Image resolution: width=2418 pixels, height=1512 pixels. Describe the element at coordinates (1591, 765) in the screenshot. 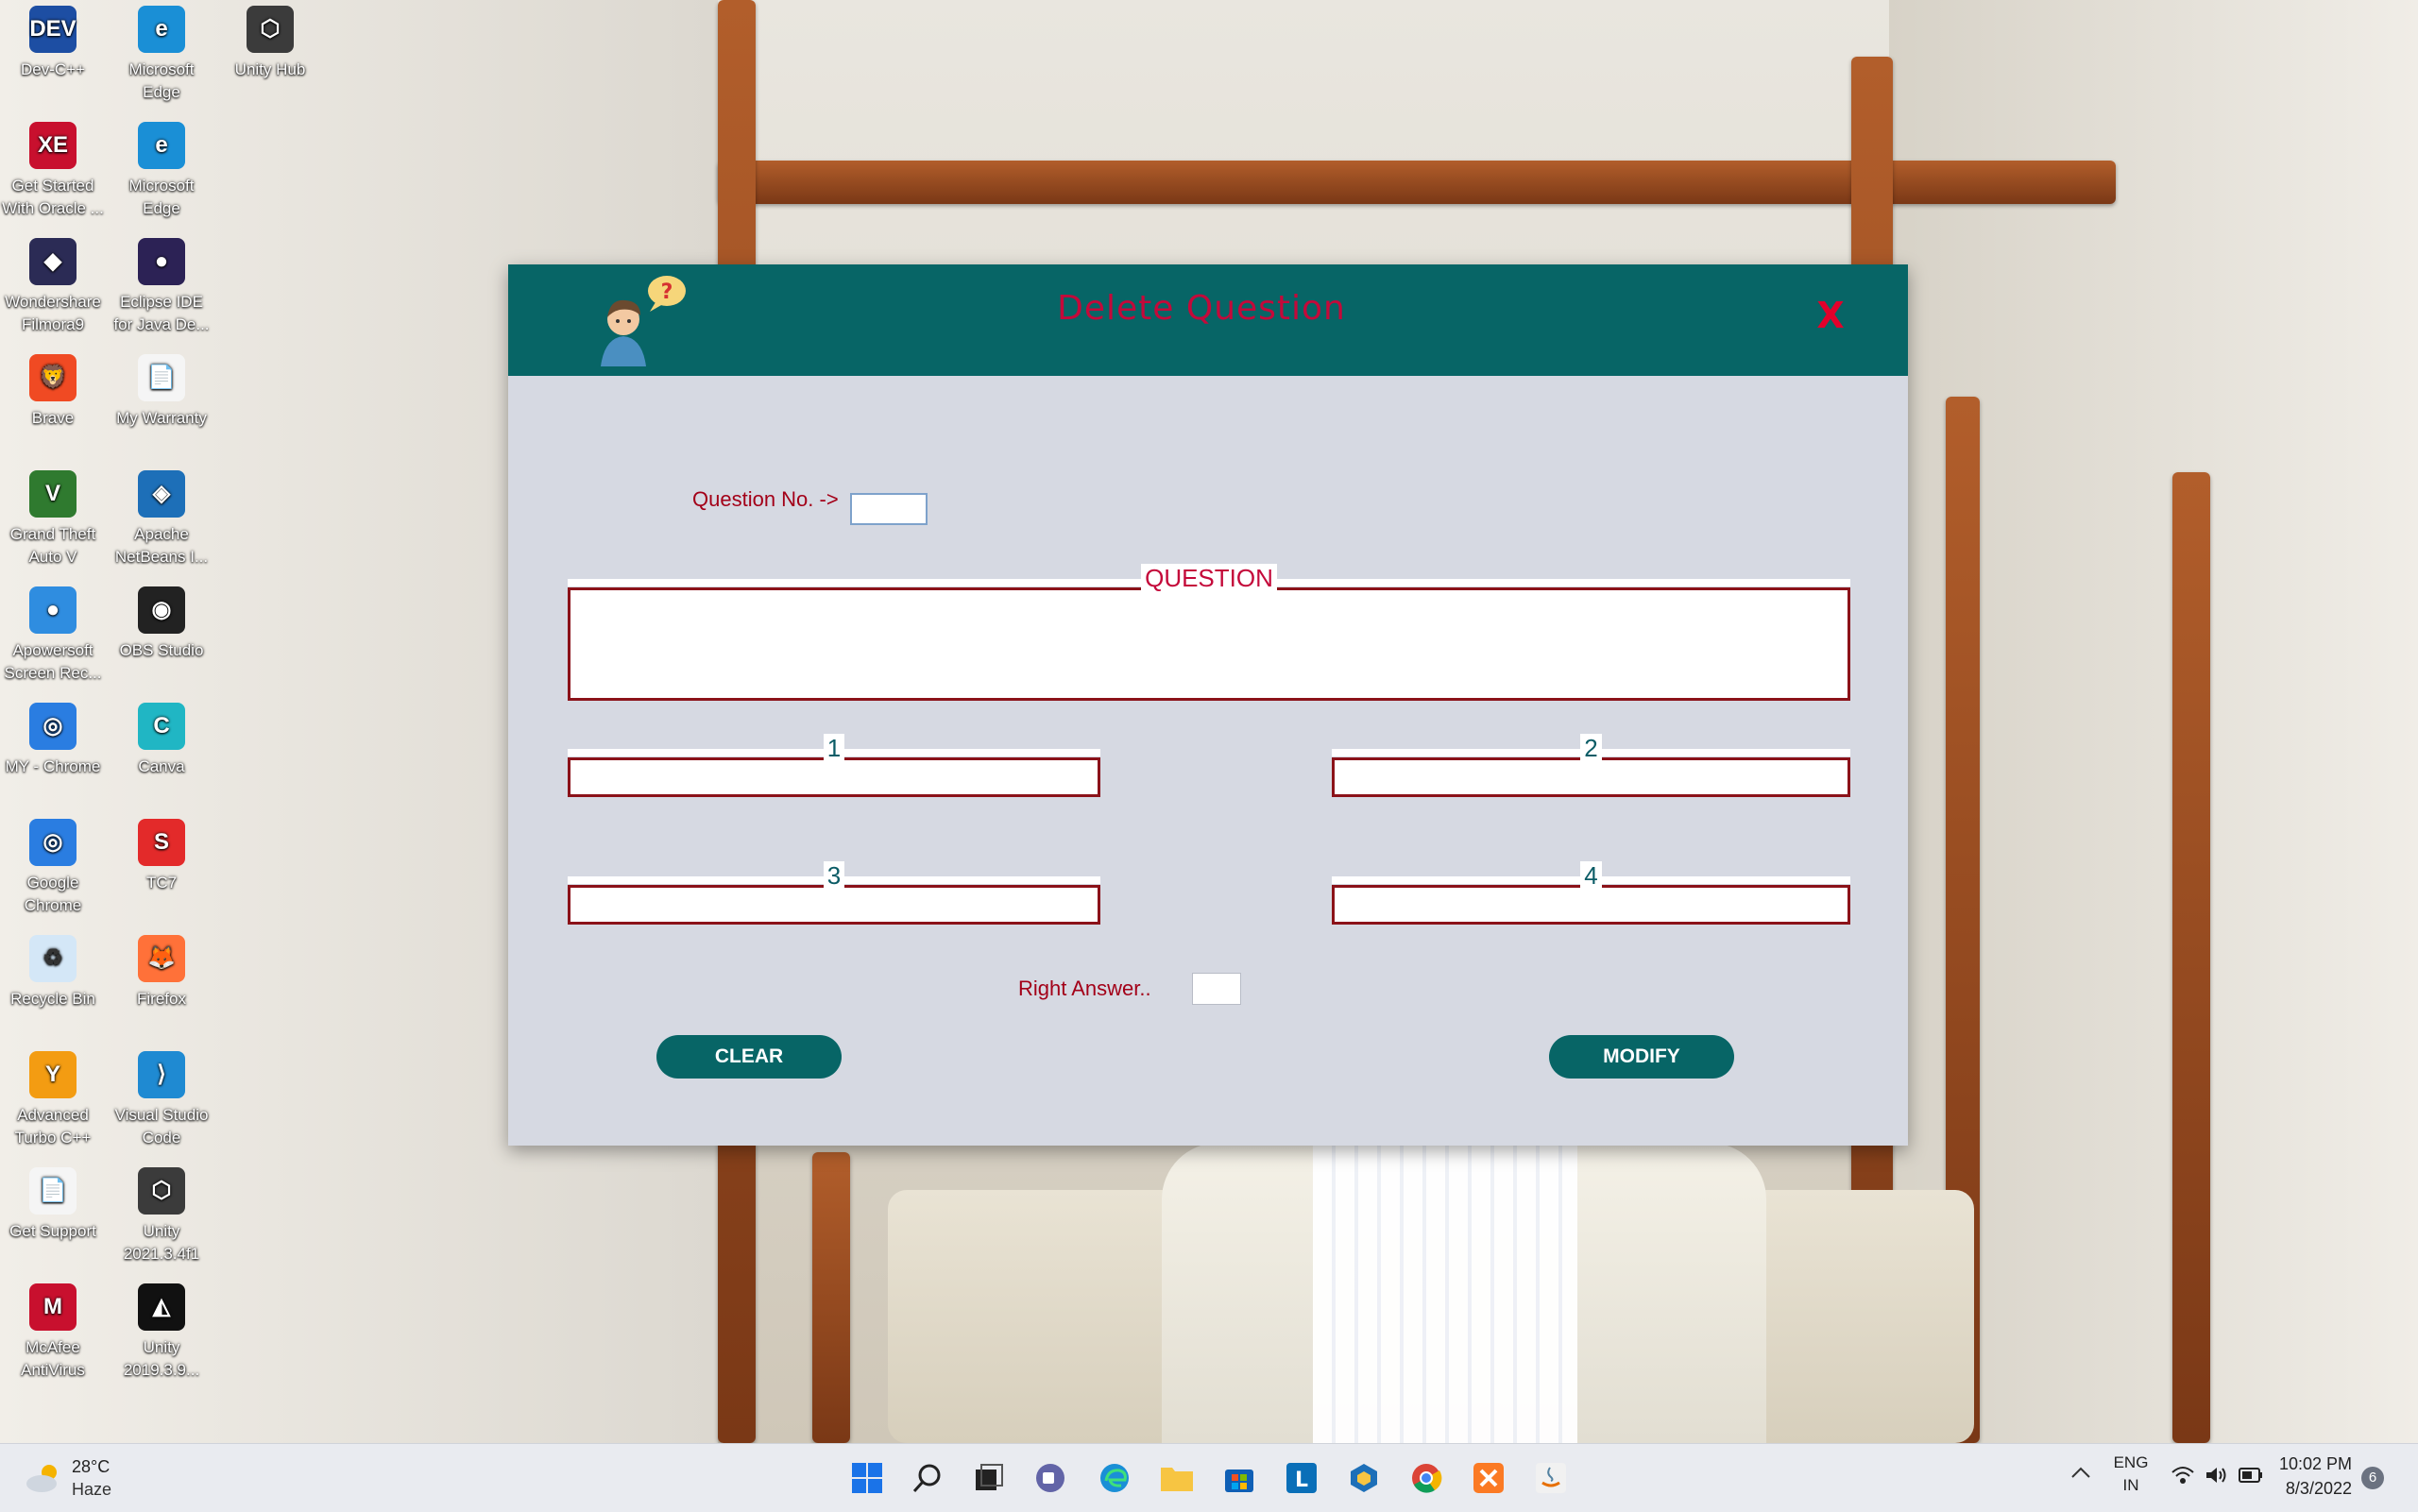

I see `option-2-field: 2` at that location.